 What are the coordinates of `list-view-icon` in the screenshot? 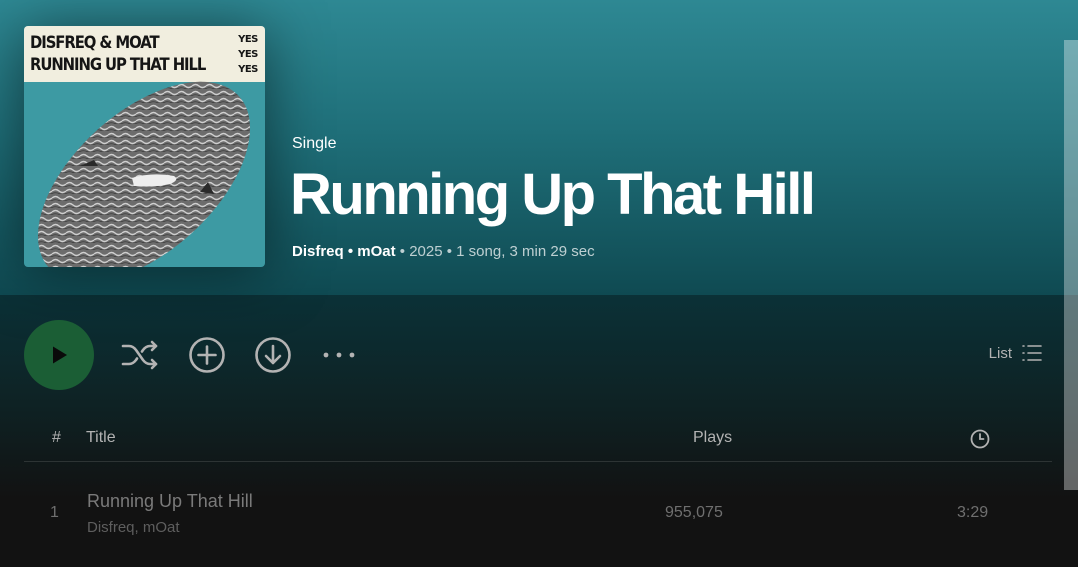 It's located at (1032, 353).